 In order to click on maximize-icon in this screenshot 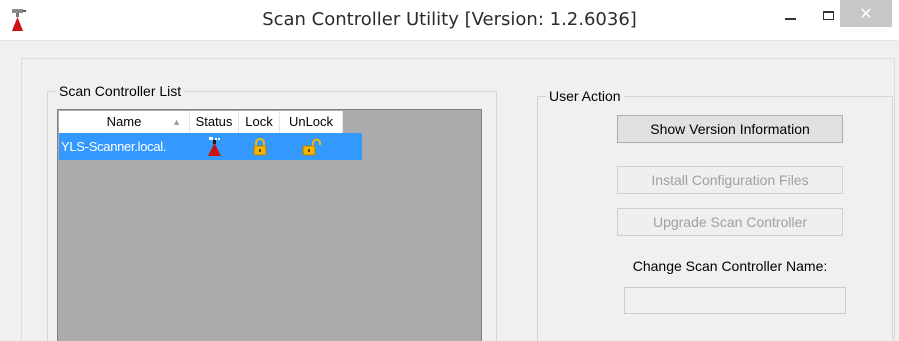, I will do `click(828, 15)`.